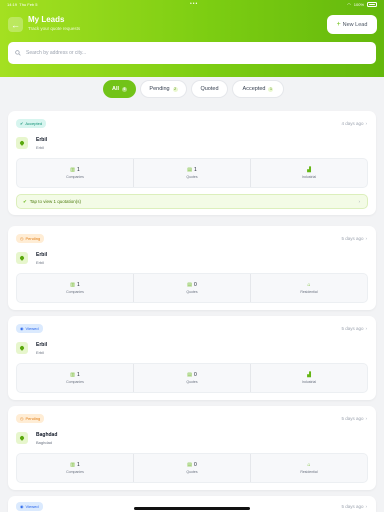 This screenshot has height=512, width=384. I want to click on multitask-dots: •••, so click(194, 4).